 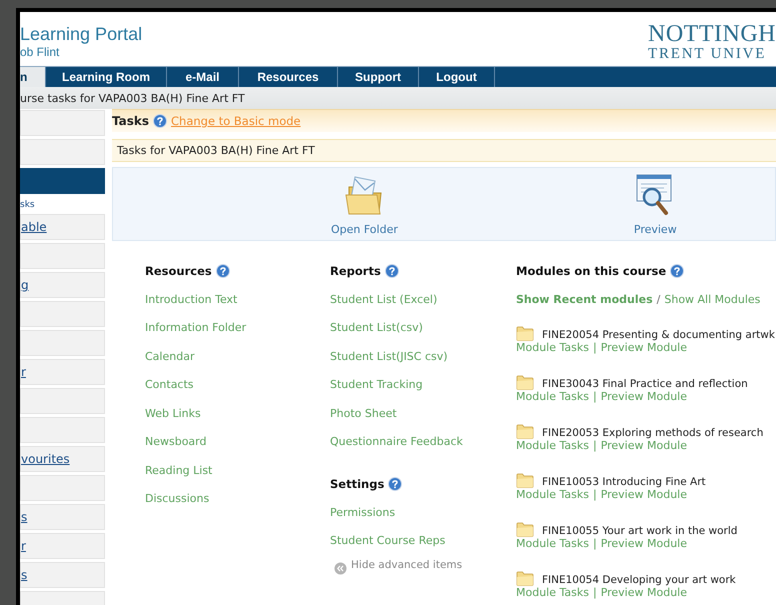 What do you see at coordinates (423, 385) in the screenshot?
I see `report-link: Student Tracking` at bounding box center [423, 385].